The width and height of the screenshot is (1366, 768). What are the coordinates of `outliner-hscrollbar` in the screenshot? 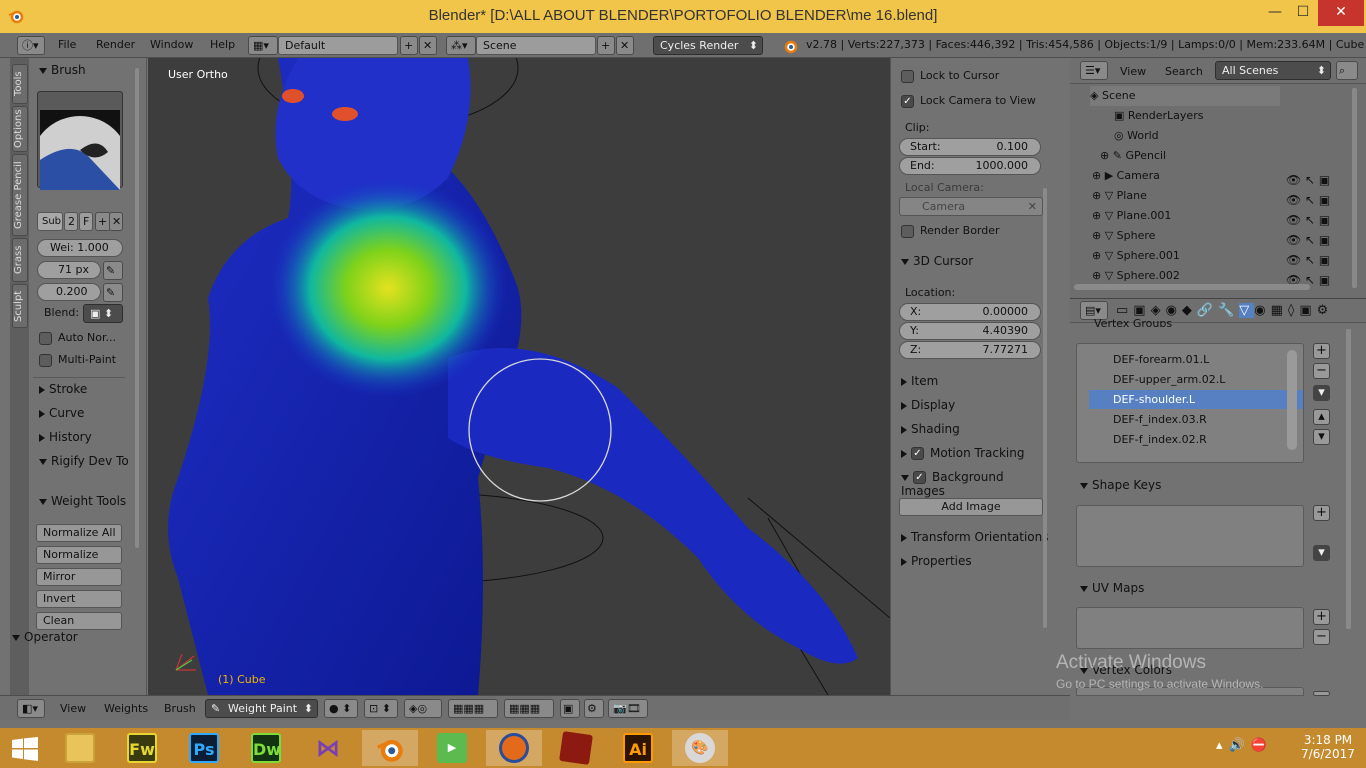 It's located at (1192, 287).